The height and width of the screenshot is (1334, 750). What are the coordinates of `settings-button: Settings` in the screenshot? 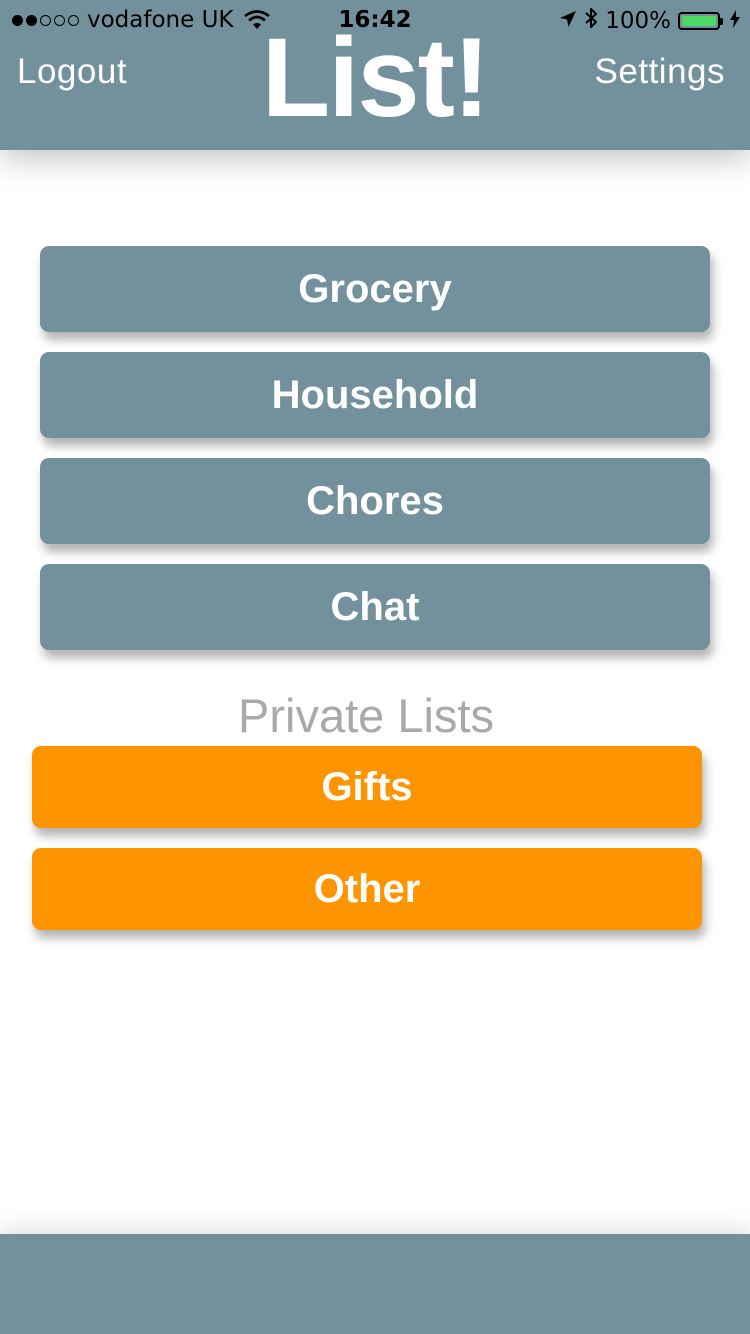 It's located at (660, 72).